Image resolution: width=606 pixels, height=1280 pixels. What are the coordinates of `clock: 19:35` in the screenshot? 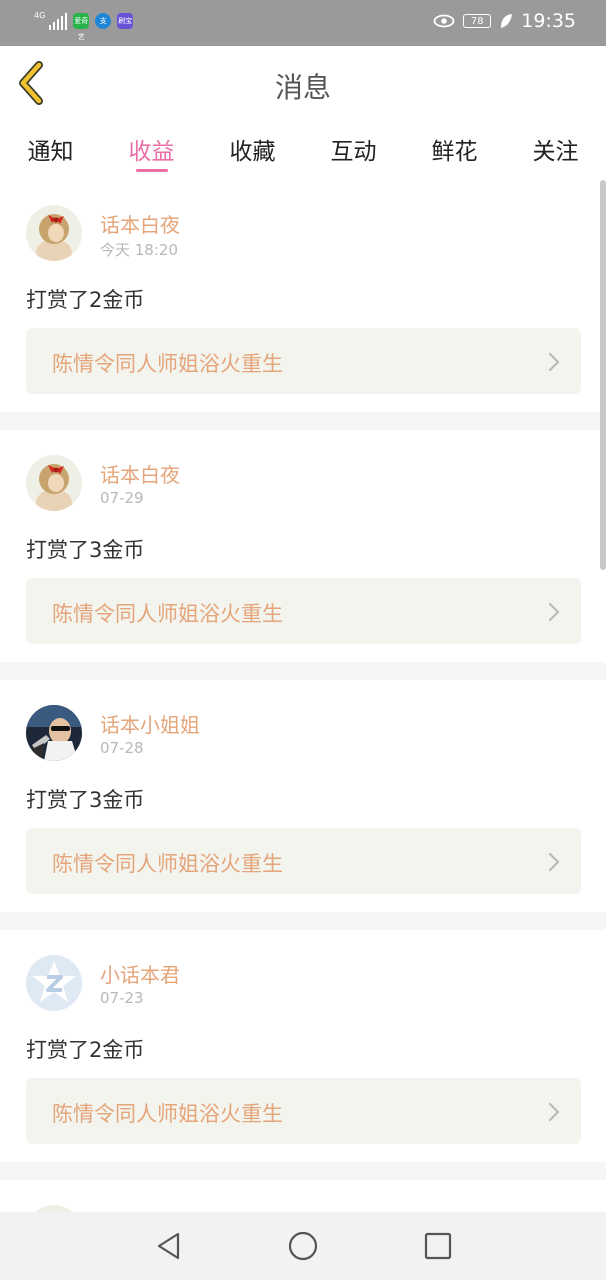 It's located at (548, 21).